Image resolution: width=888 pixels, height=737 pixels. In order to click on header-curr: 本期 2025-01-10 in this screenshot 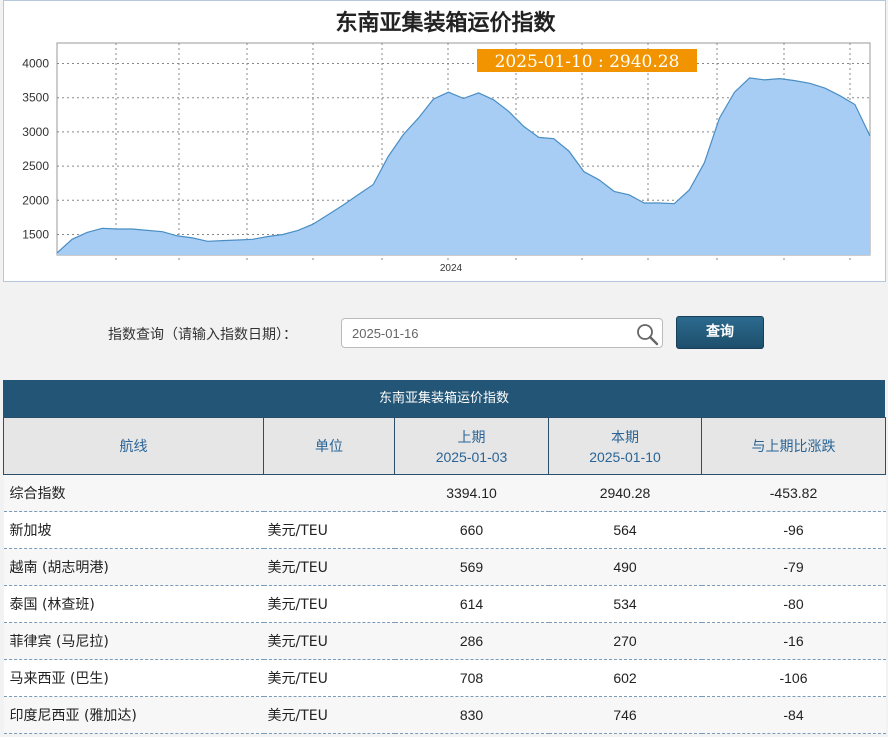, I will do `click(625, 446)`.